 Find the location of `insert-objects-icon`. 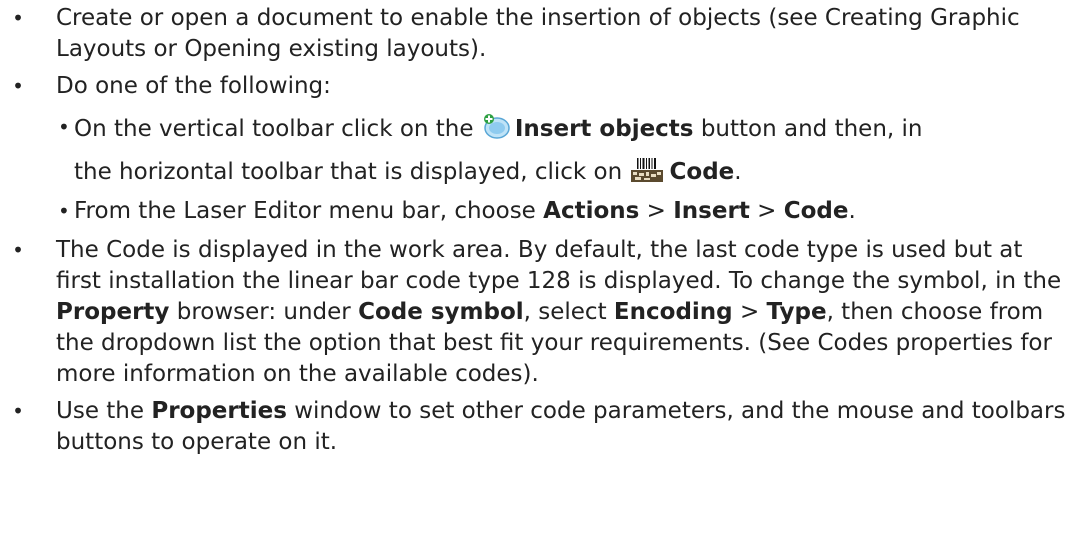

insert-objects-icon is located at coordinates (496, 126).